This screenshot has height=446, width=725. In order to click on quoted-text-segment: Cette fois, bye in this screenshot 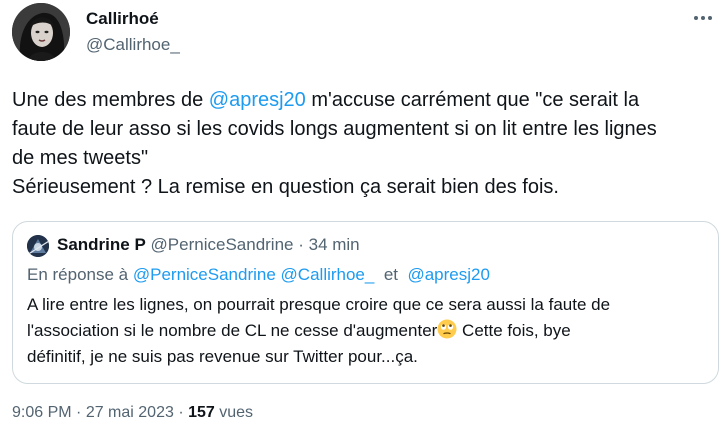, I will do `click(514, 330)`.